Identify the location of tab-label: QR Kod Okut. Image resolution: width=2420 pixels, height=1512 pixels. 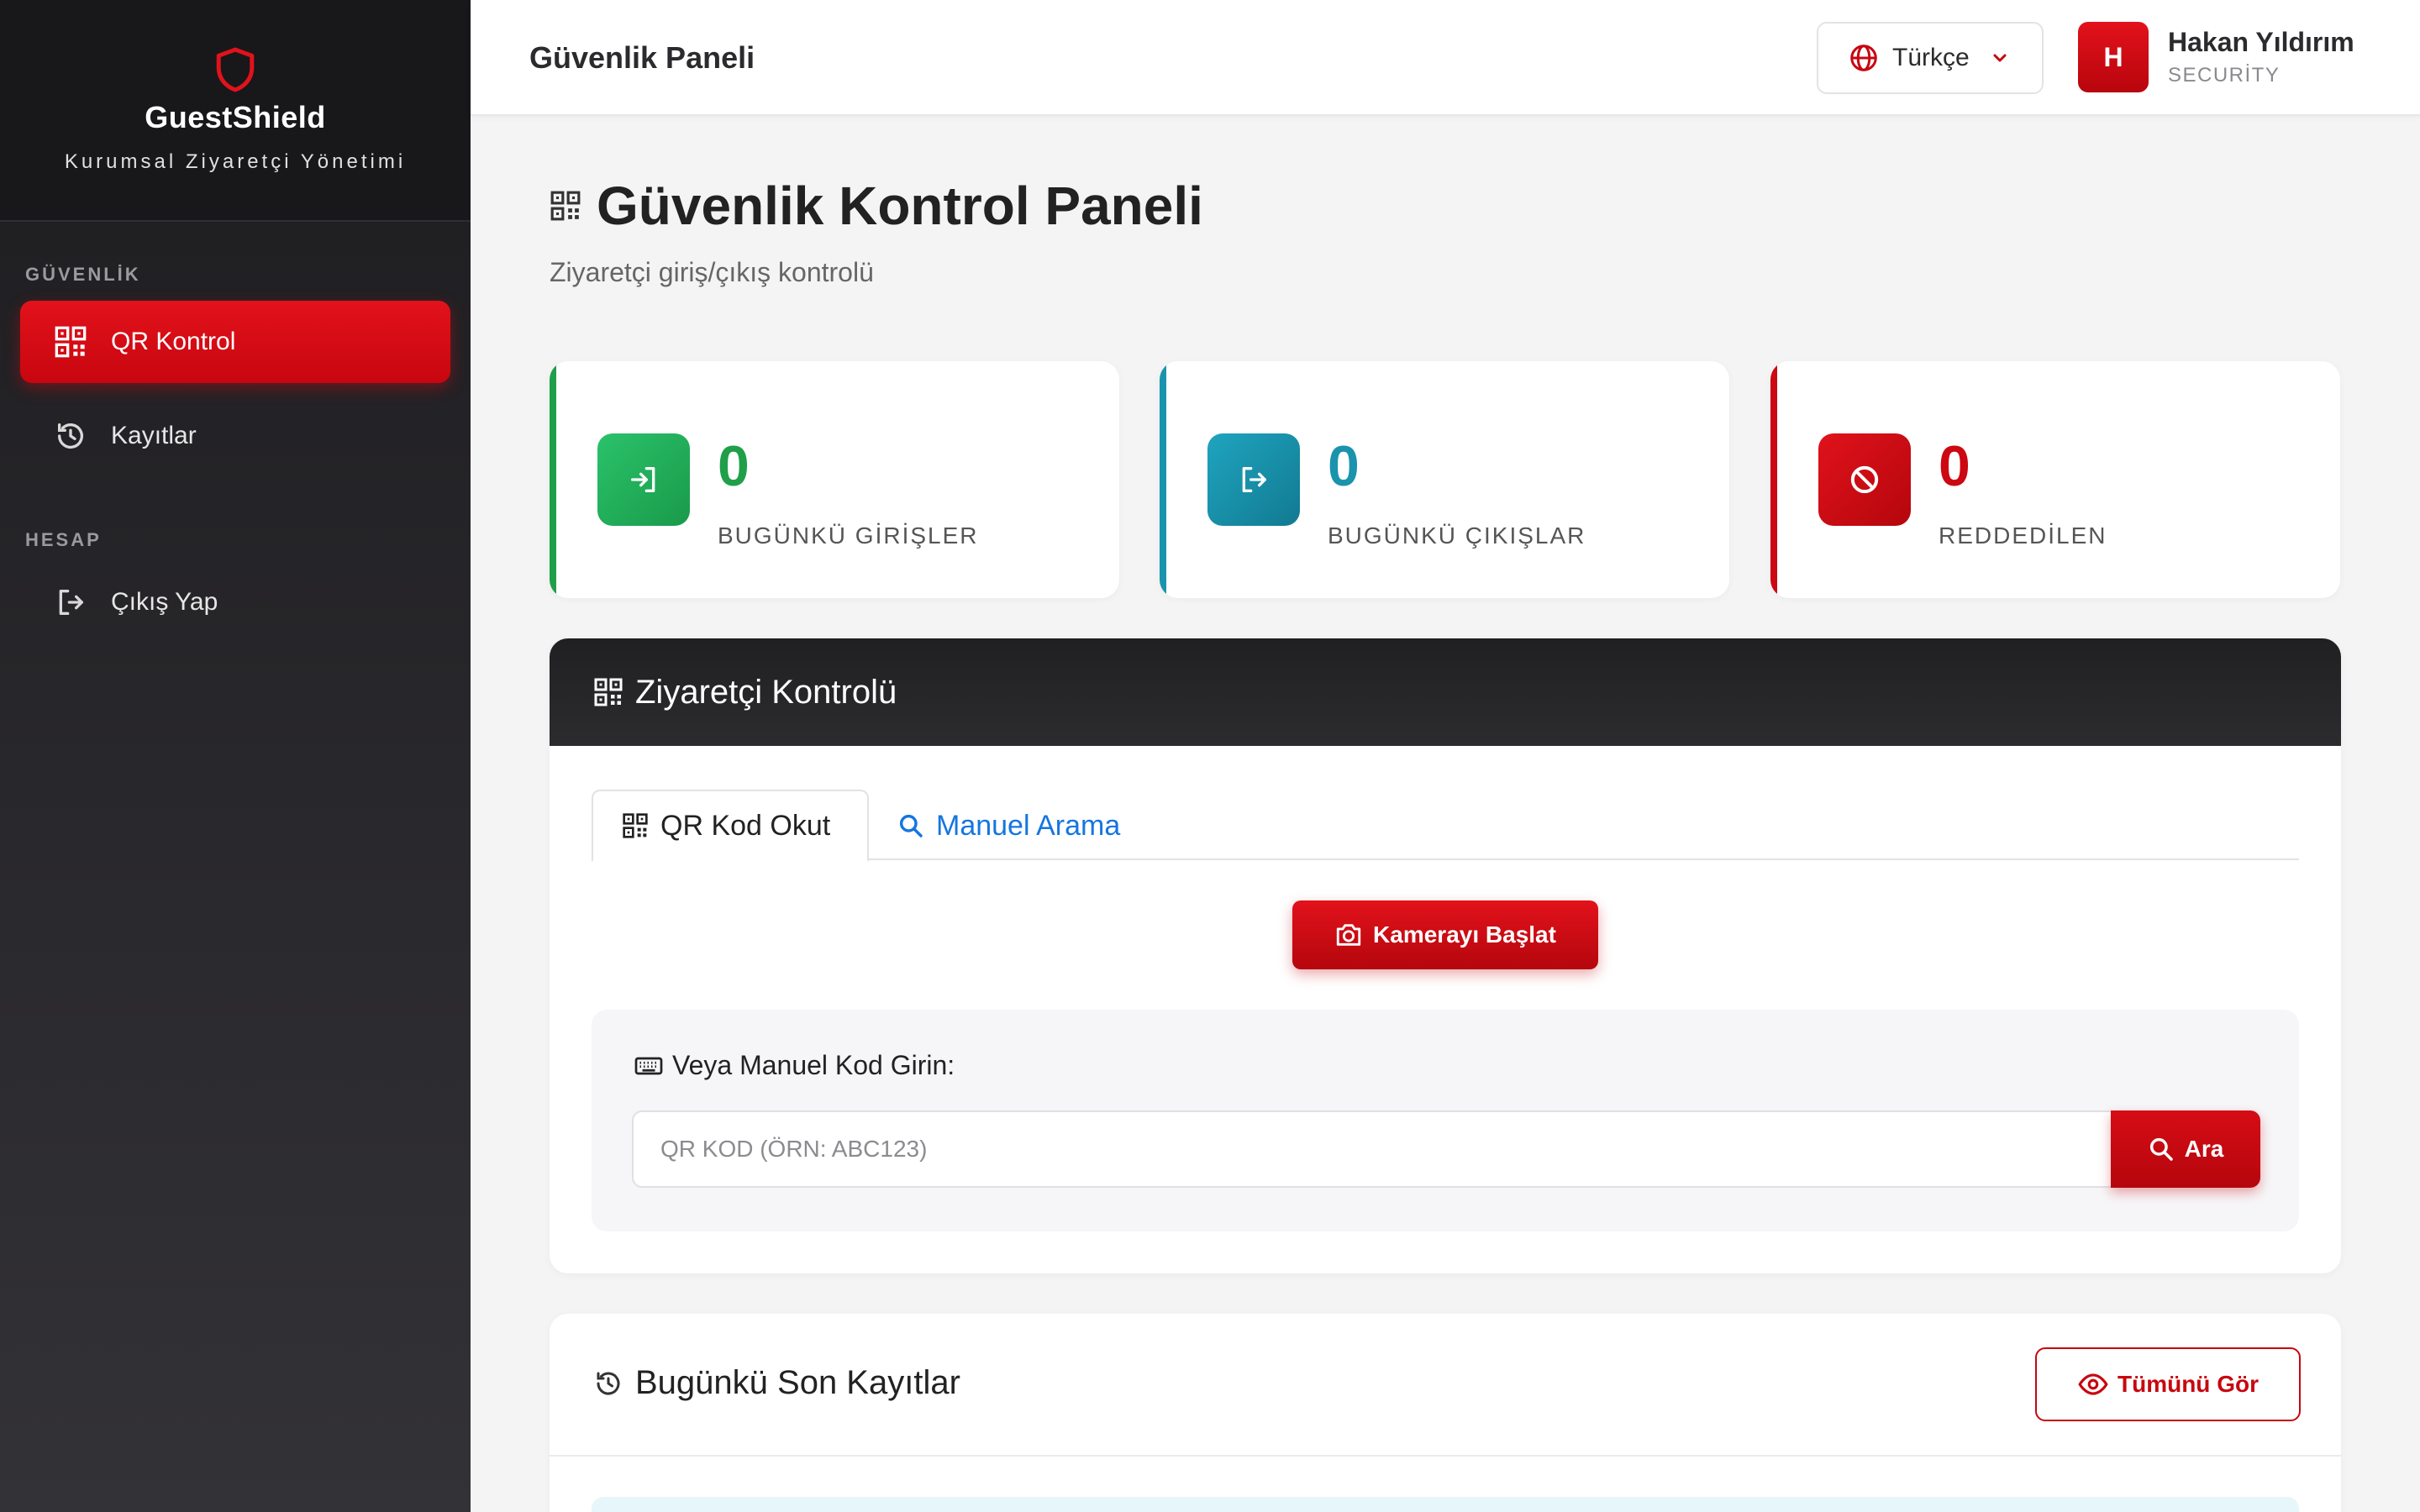
(746, 825).